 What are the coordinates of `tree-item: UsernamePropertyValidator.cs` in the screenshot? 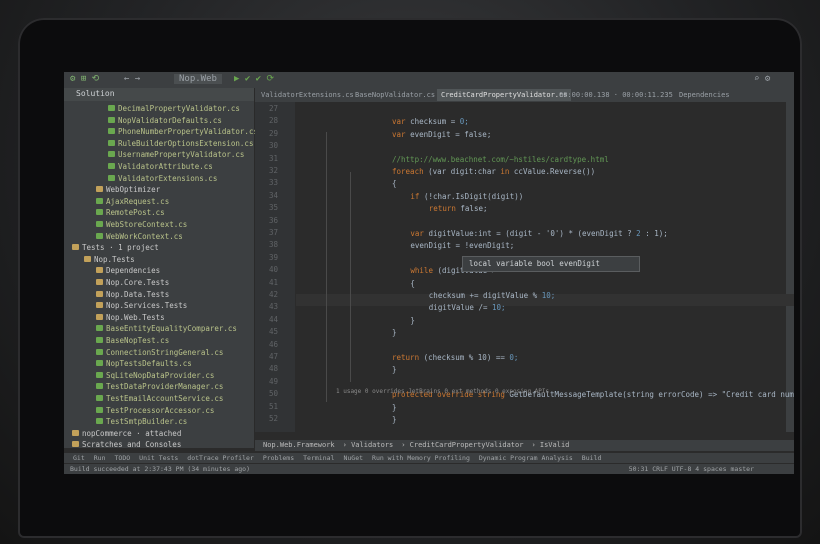 It's located at (176, 154).